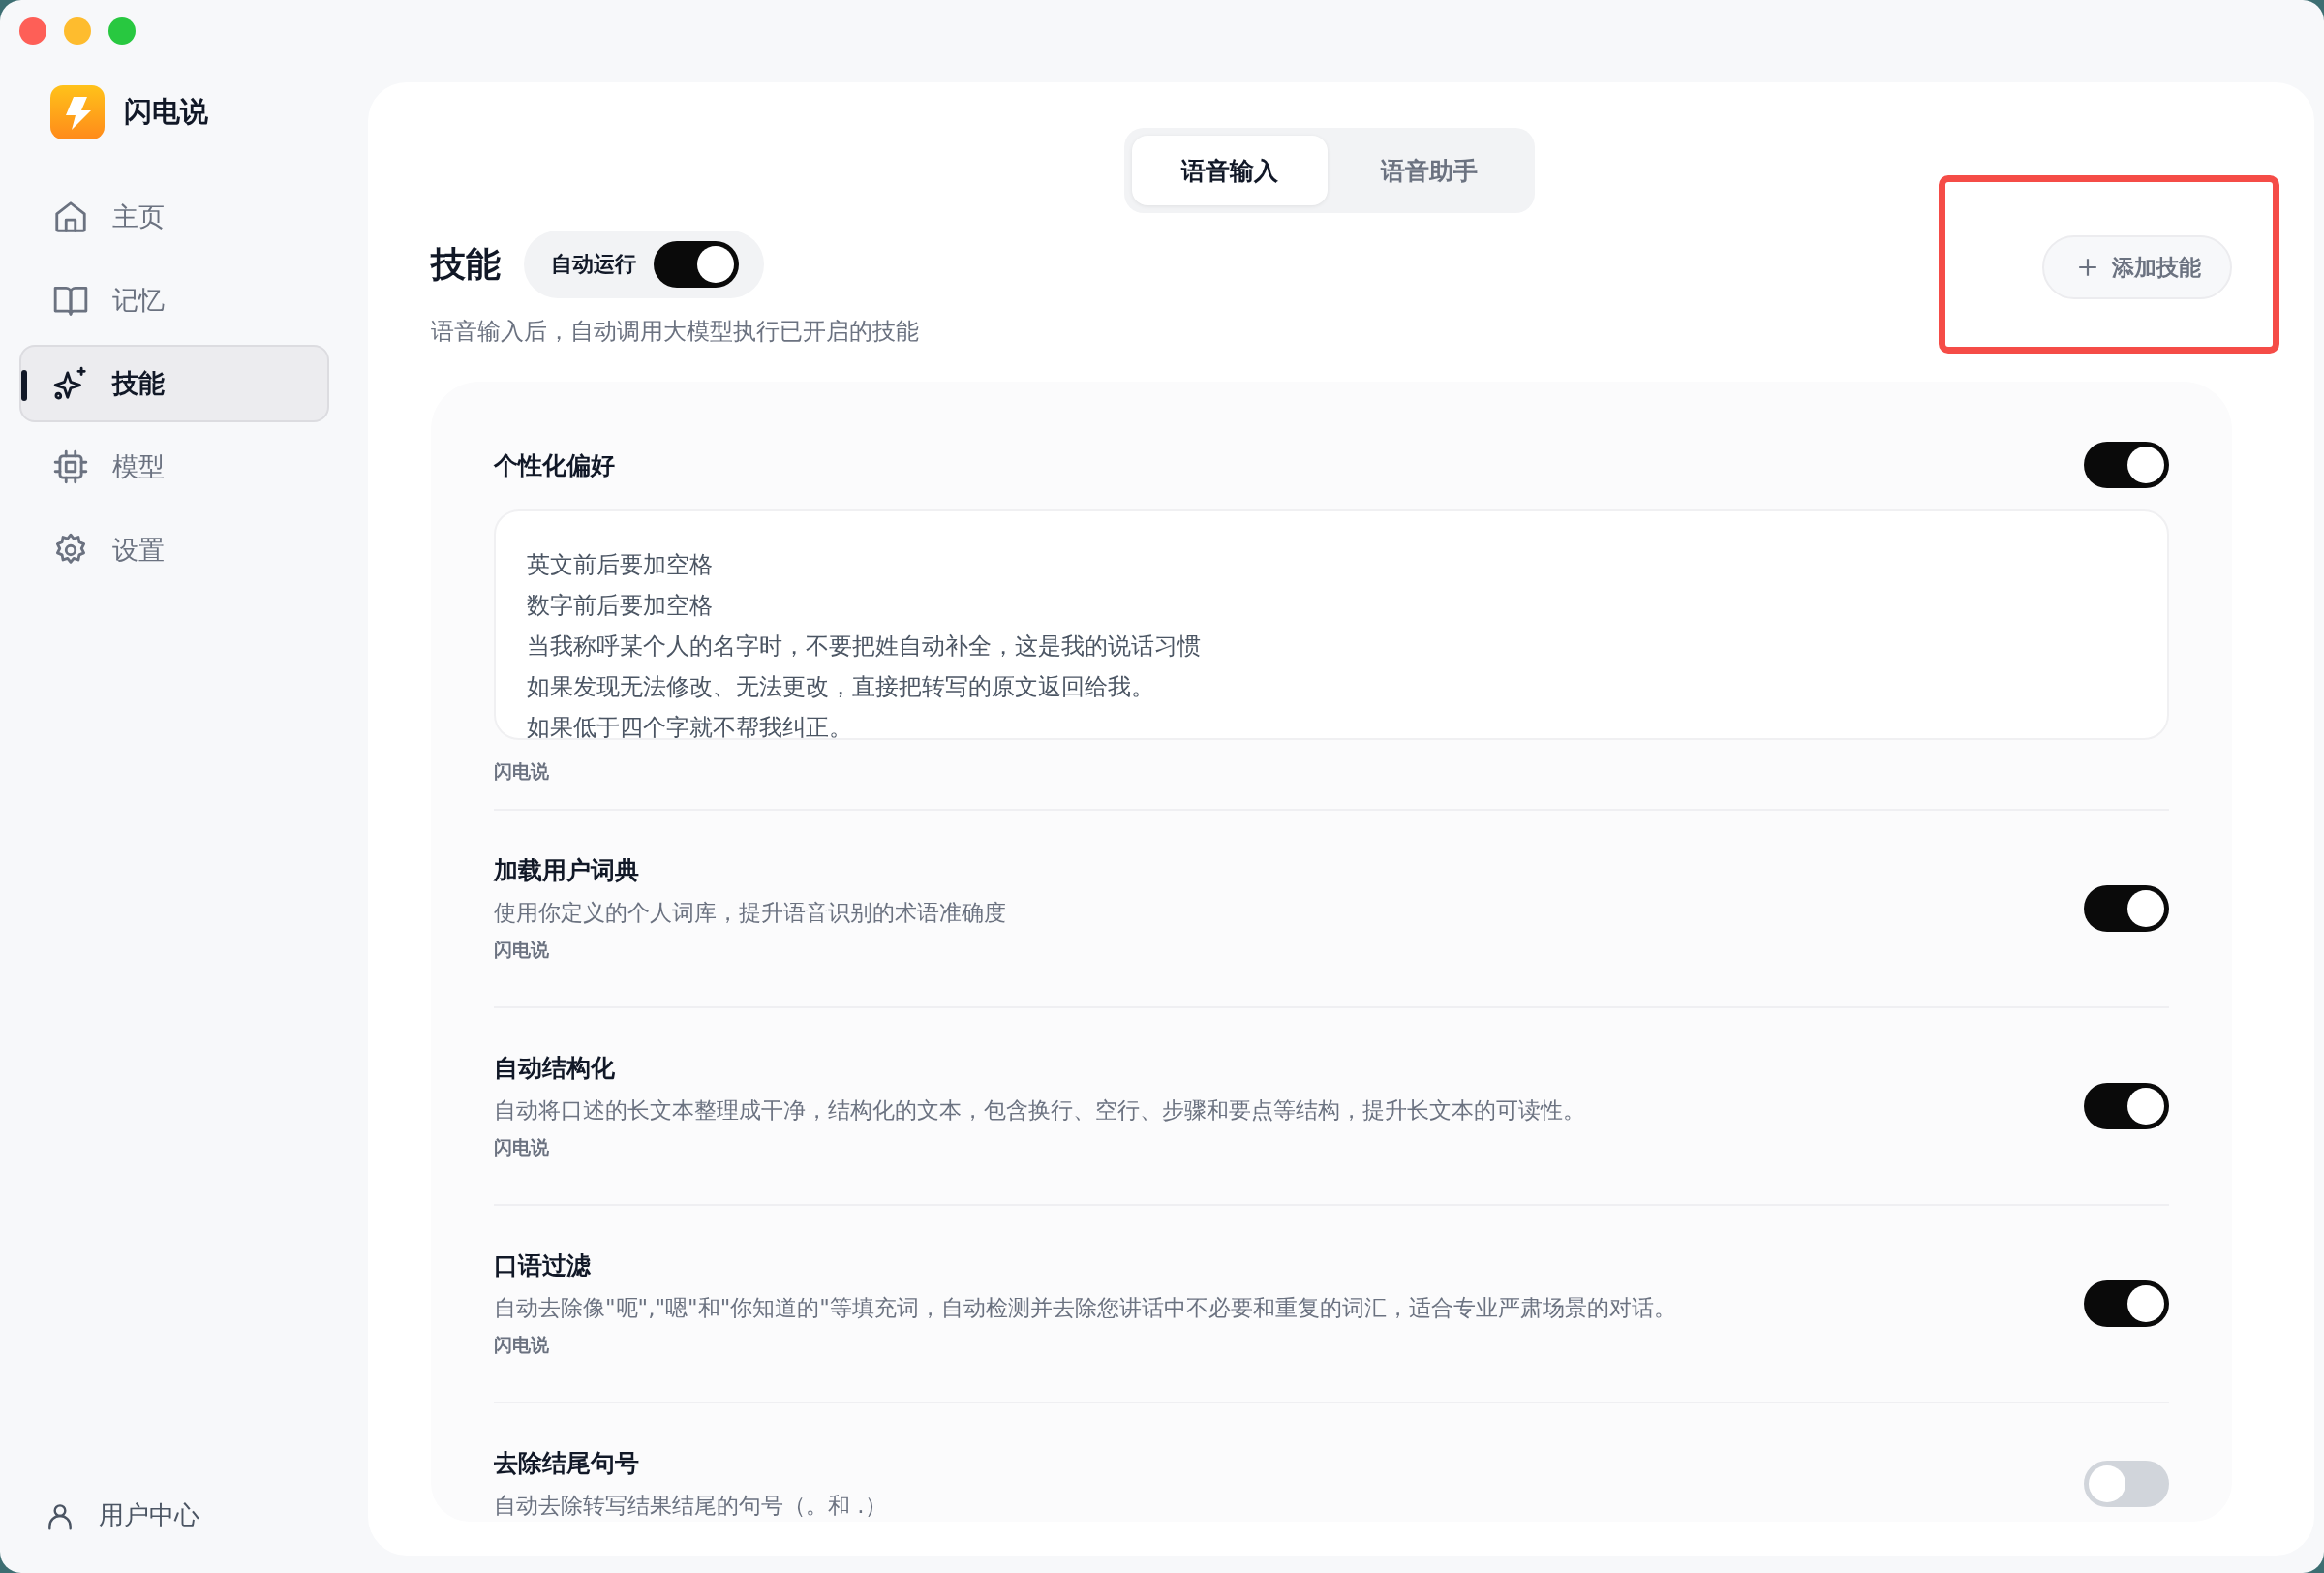 The width and height of the screenshot is (2324, 1573). What do you see at coordinates (1039, 1111) in the screenshot?
I see `skill-description: 自动将口述的长文本整理成干净，结构化的文本，包含换行、空行、步骤和要点等结构，提升长文本的可读性。` at bounding box center [1039, 1111].